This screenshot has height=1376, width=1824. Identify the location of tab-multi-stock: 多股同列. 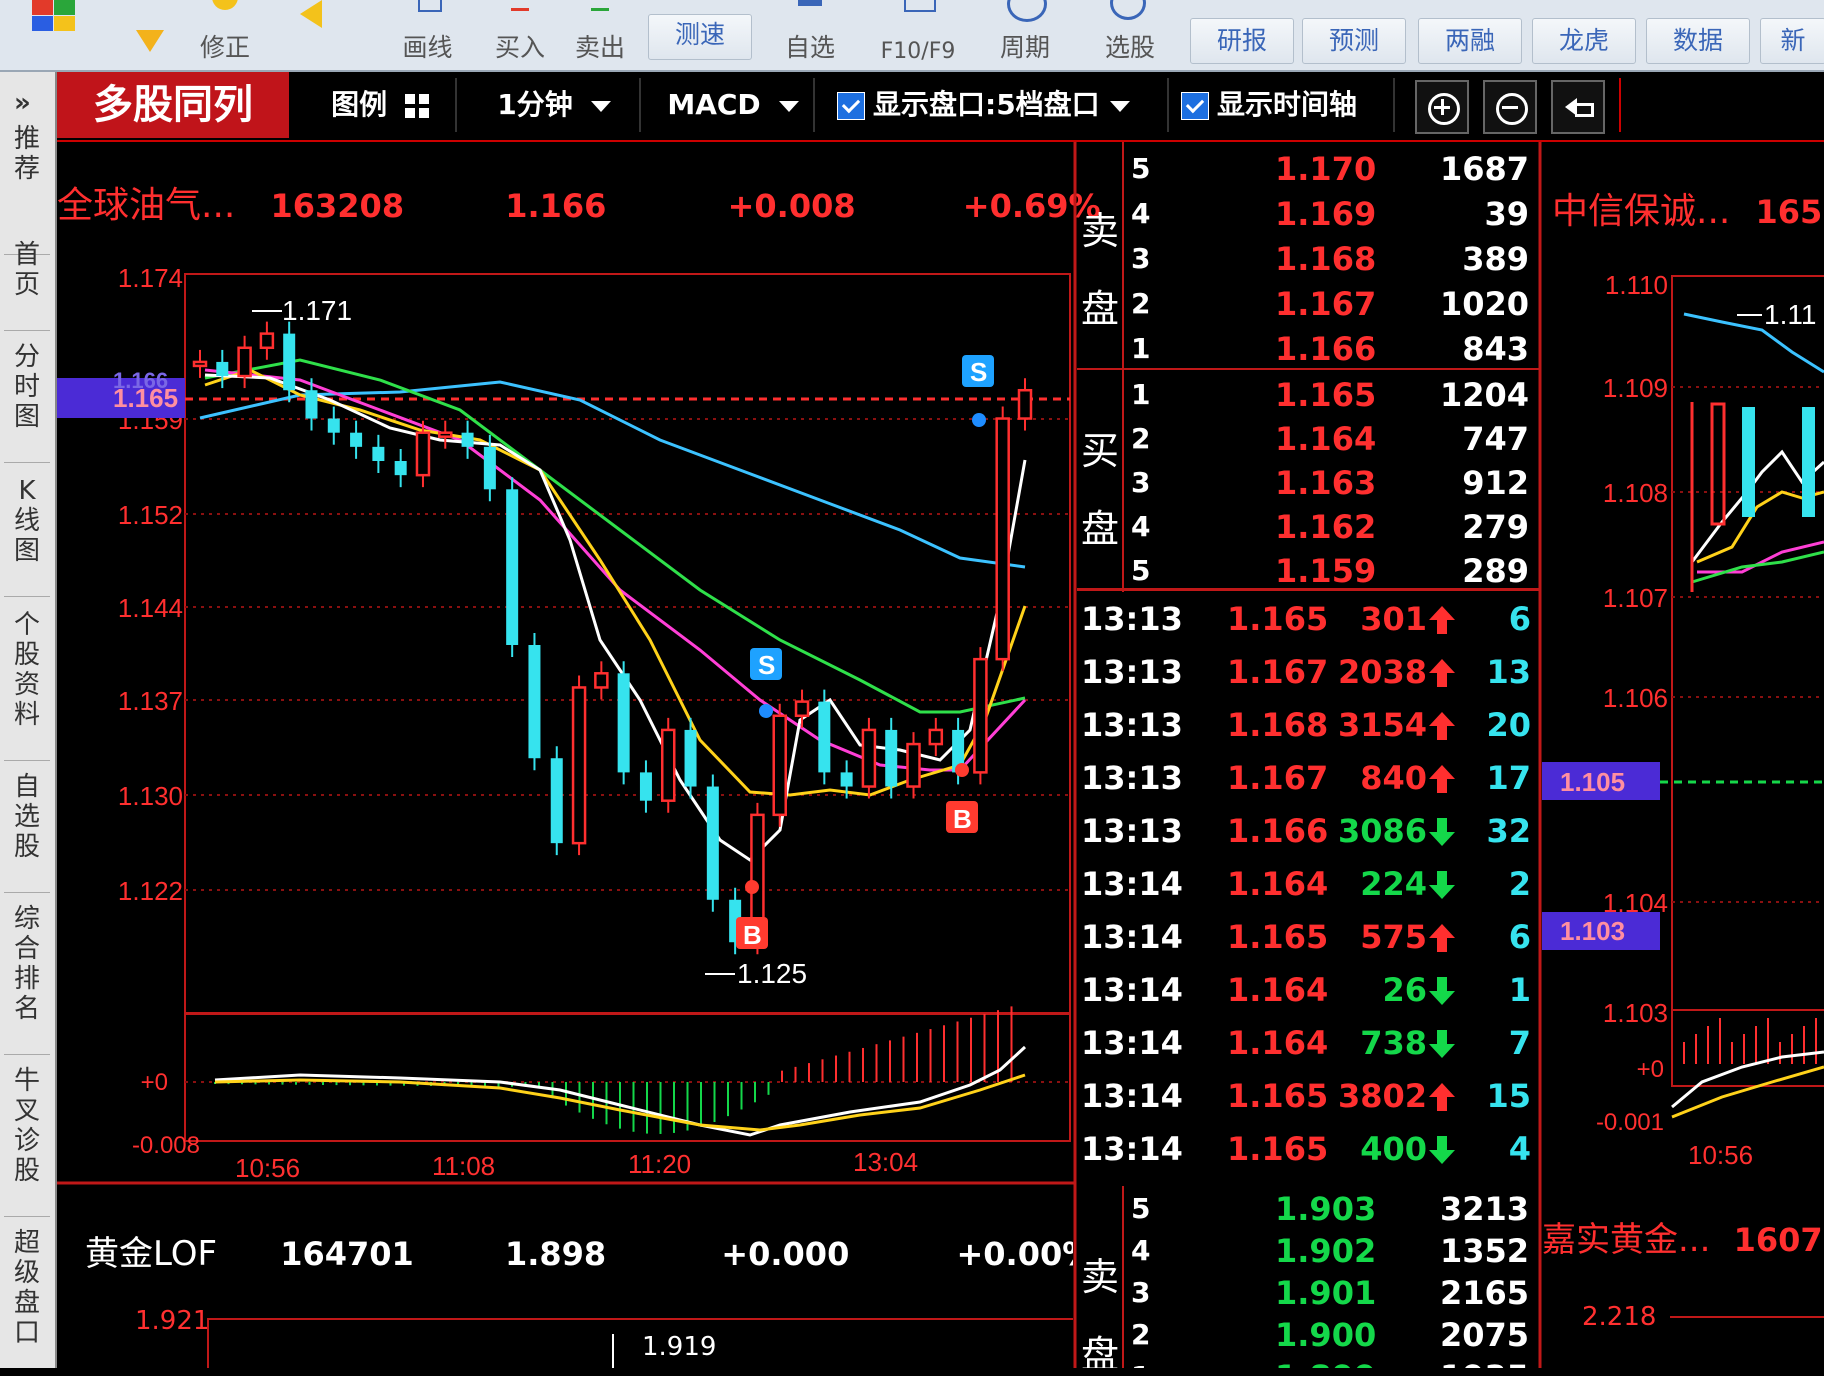
(173, 105).